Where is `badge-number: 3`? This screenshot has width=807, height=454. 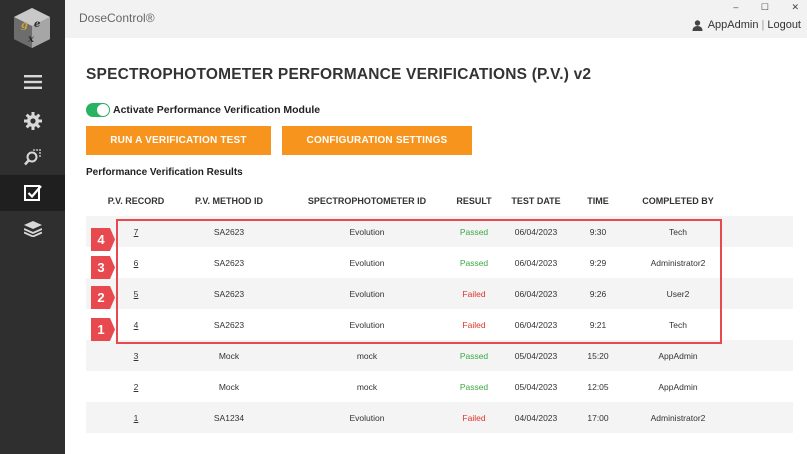
badge-number: 3 is located at coordinates (101, 267).